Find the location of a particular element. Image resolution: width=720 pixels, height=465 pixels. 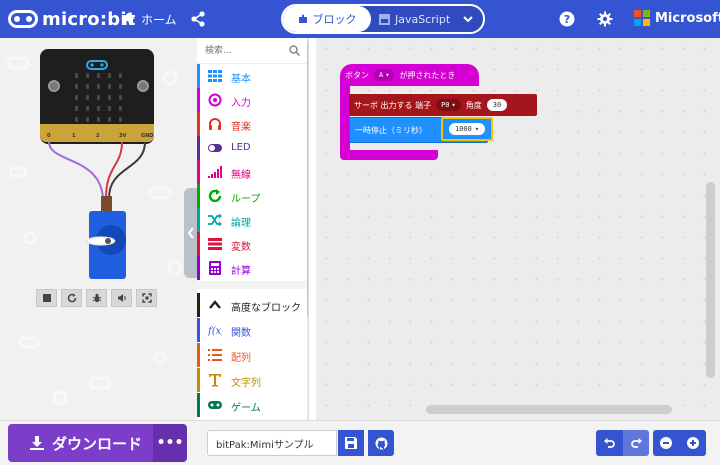

fullscreen-icon is located at coordinates (146, 298).